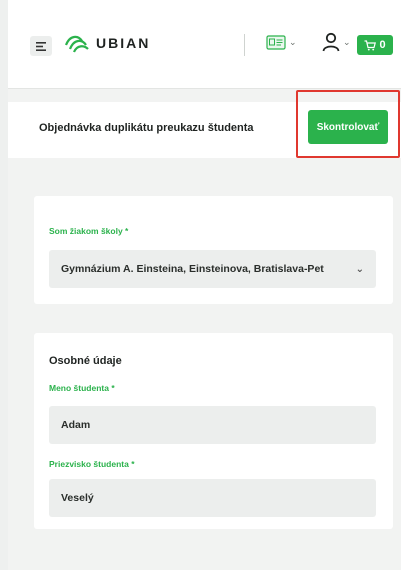 Image resolution: width=401 pixels, height=570 pixels. What do you see at coordinates (212, 425) in the screenshot?
I see `first-name-field: Adam` at bounding box center [212, 425].